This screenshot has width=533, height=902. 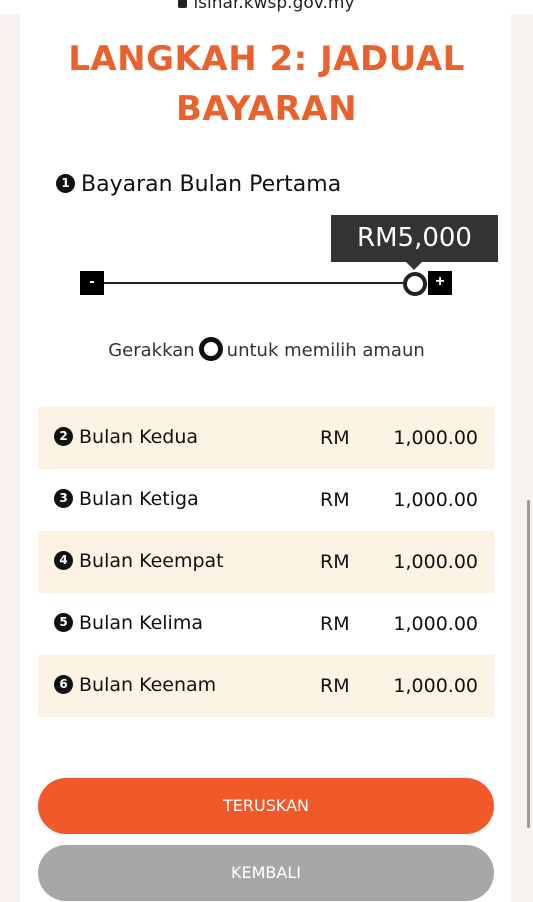 What do you see at coordinates (266, 873) in the screenshot?
I see `back-button: KEMBALI` at bounding box center [266, 873].